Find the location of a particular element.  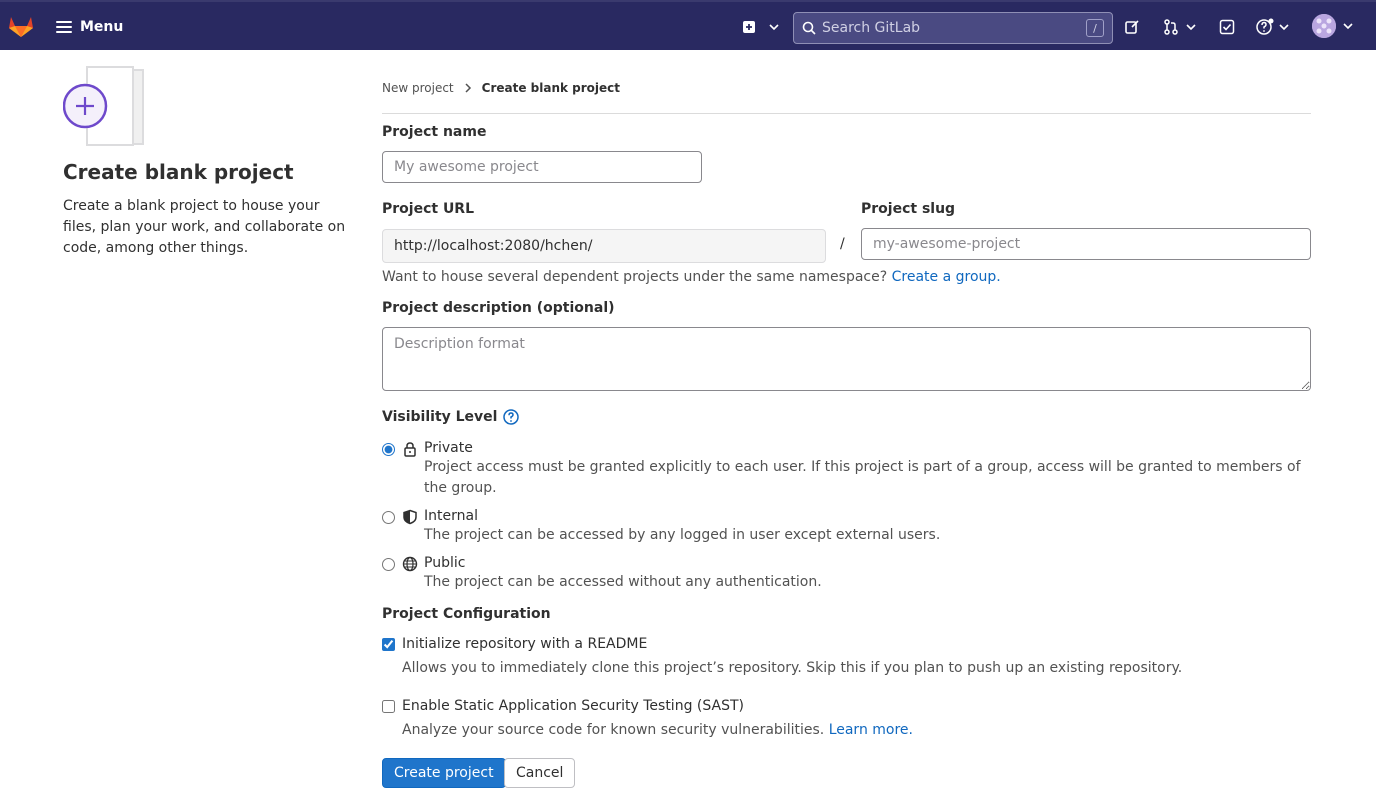

project-slug-label: Project slug is located at coordinates (908, 209).